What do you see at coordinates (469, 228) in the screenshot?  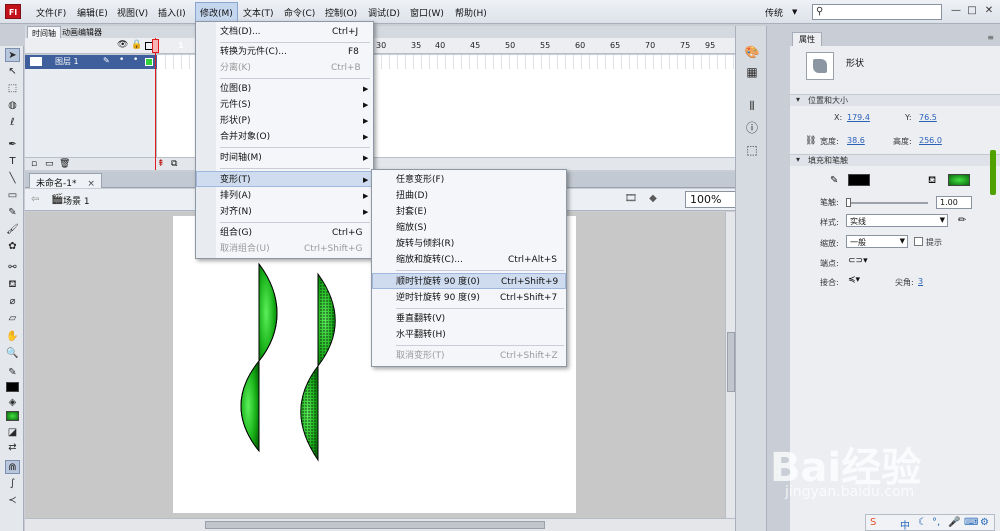 I see `menu-item-scale: 缩放(S)` at bounding box center [469, 228].